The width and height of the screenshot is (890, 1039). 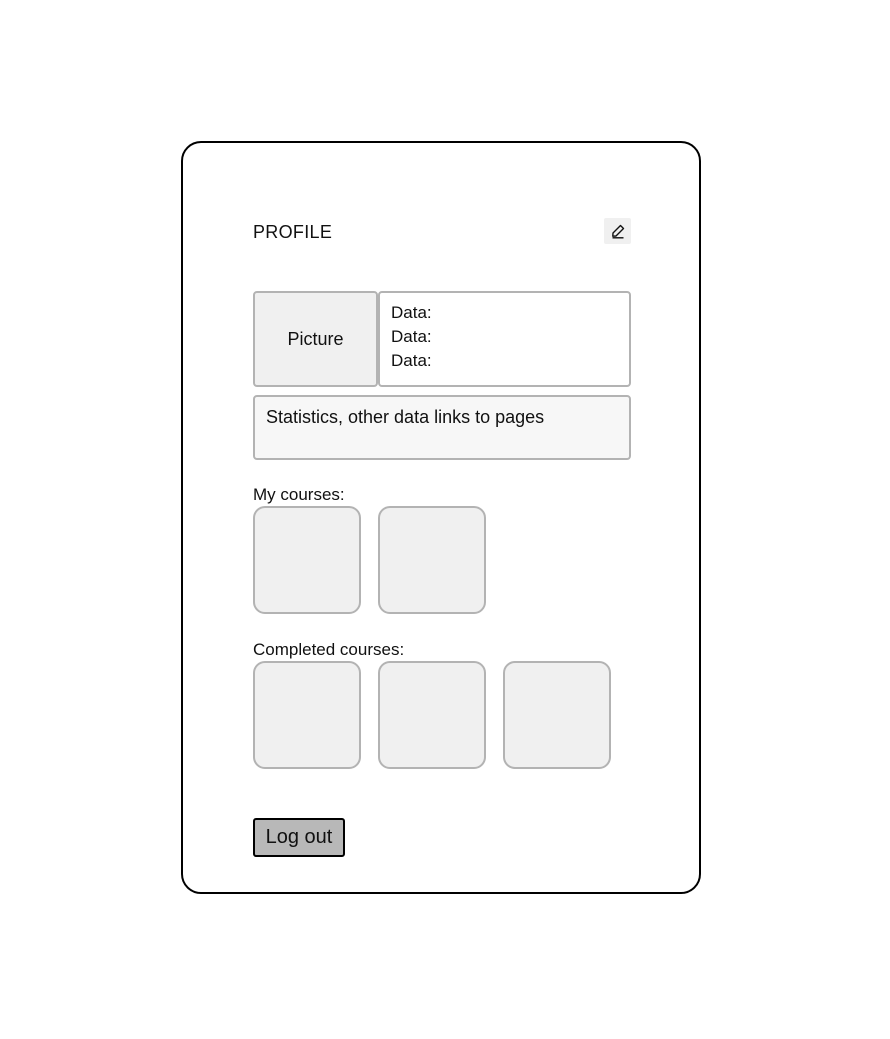 What do you see at coordinates (504, 339) in the screenshot?
I see `profile-data-box: Data: Data: Data:` at bounding box center [504, 339].